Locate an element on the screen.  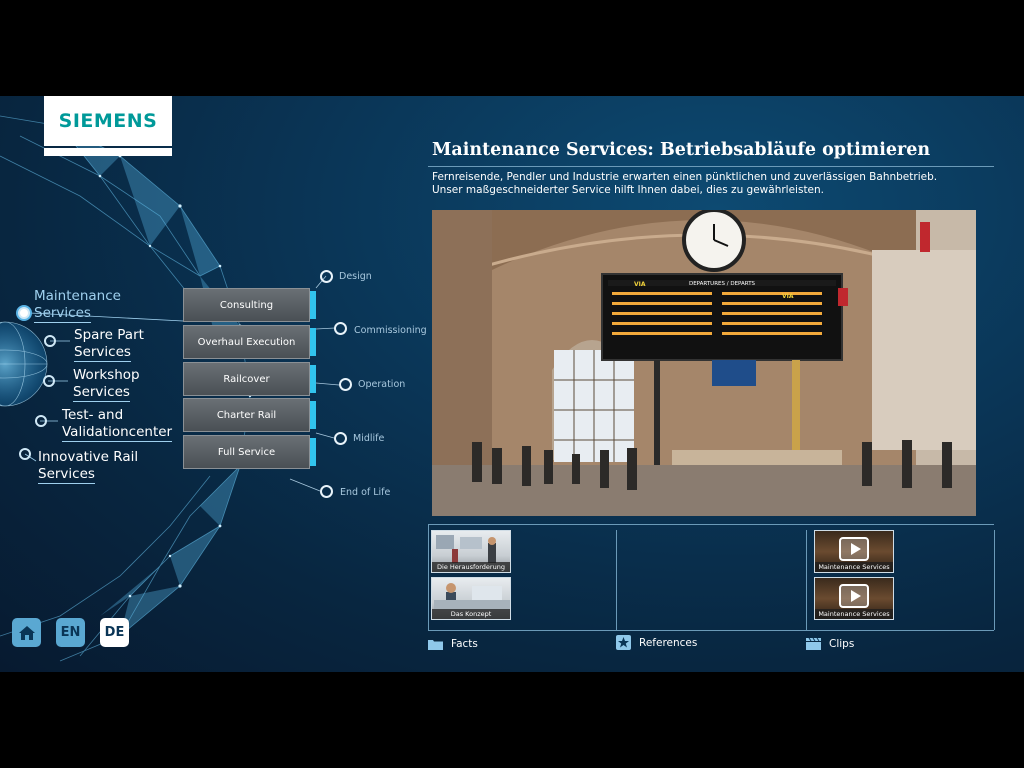
facts-tab: Facts is located at coordinates (453, 644).